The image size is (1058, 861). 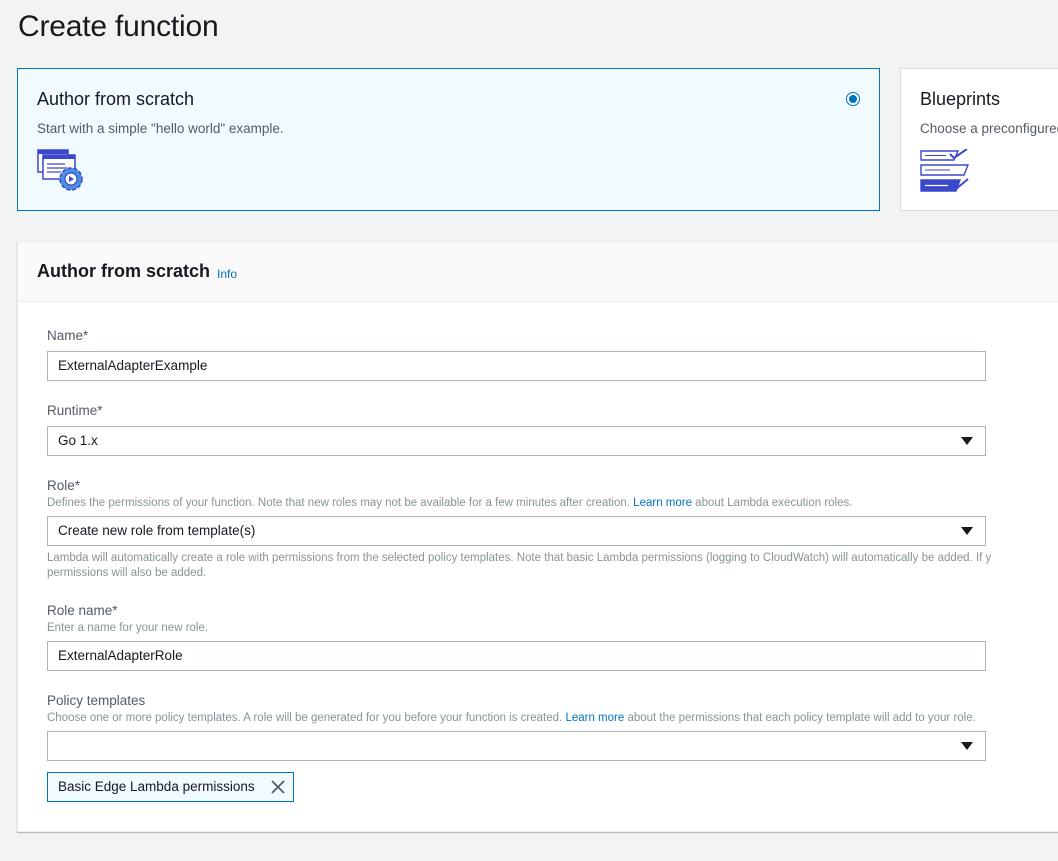 I want to click on panel-title: Author from scratch, so click(x=124, y=271).